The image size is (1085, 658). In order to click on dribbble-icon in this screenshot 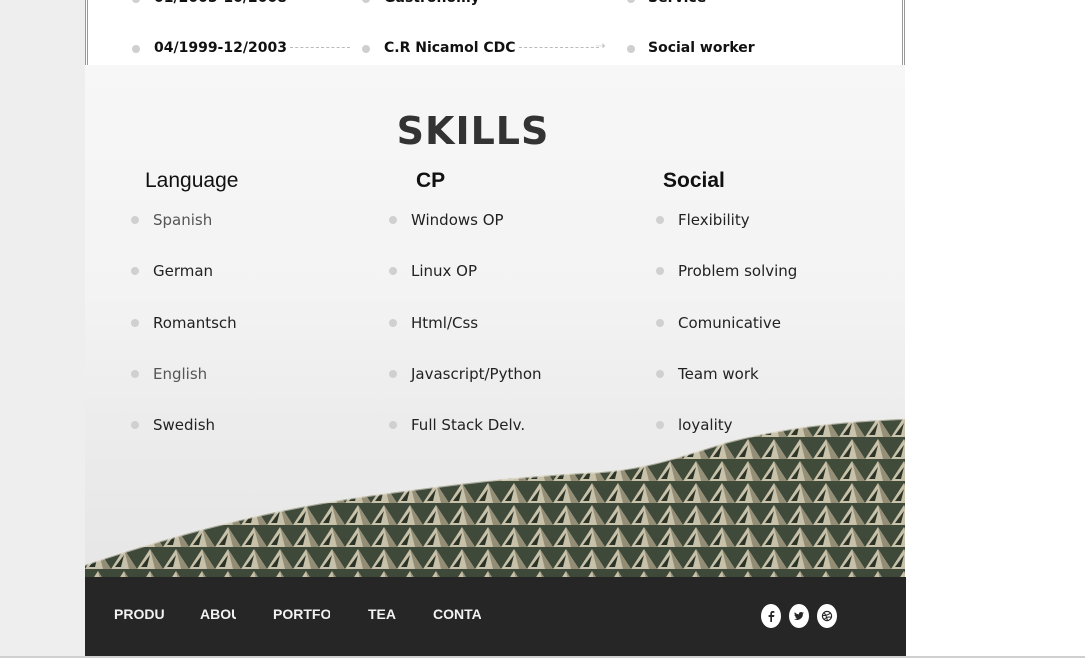, I will do `click(827, 616)`.